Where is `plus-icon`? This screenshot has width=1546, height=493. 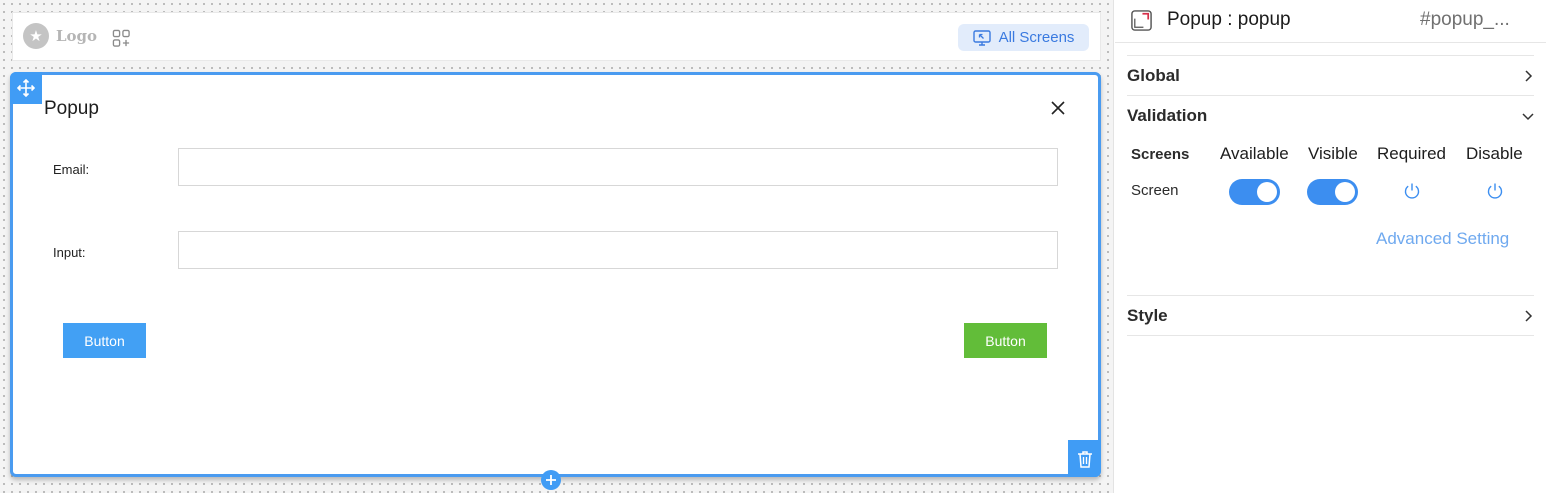 plus-icon is located at coordinates (551, 480).